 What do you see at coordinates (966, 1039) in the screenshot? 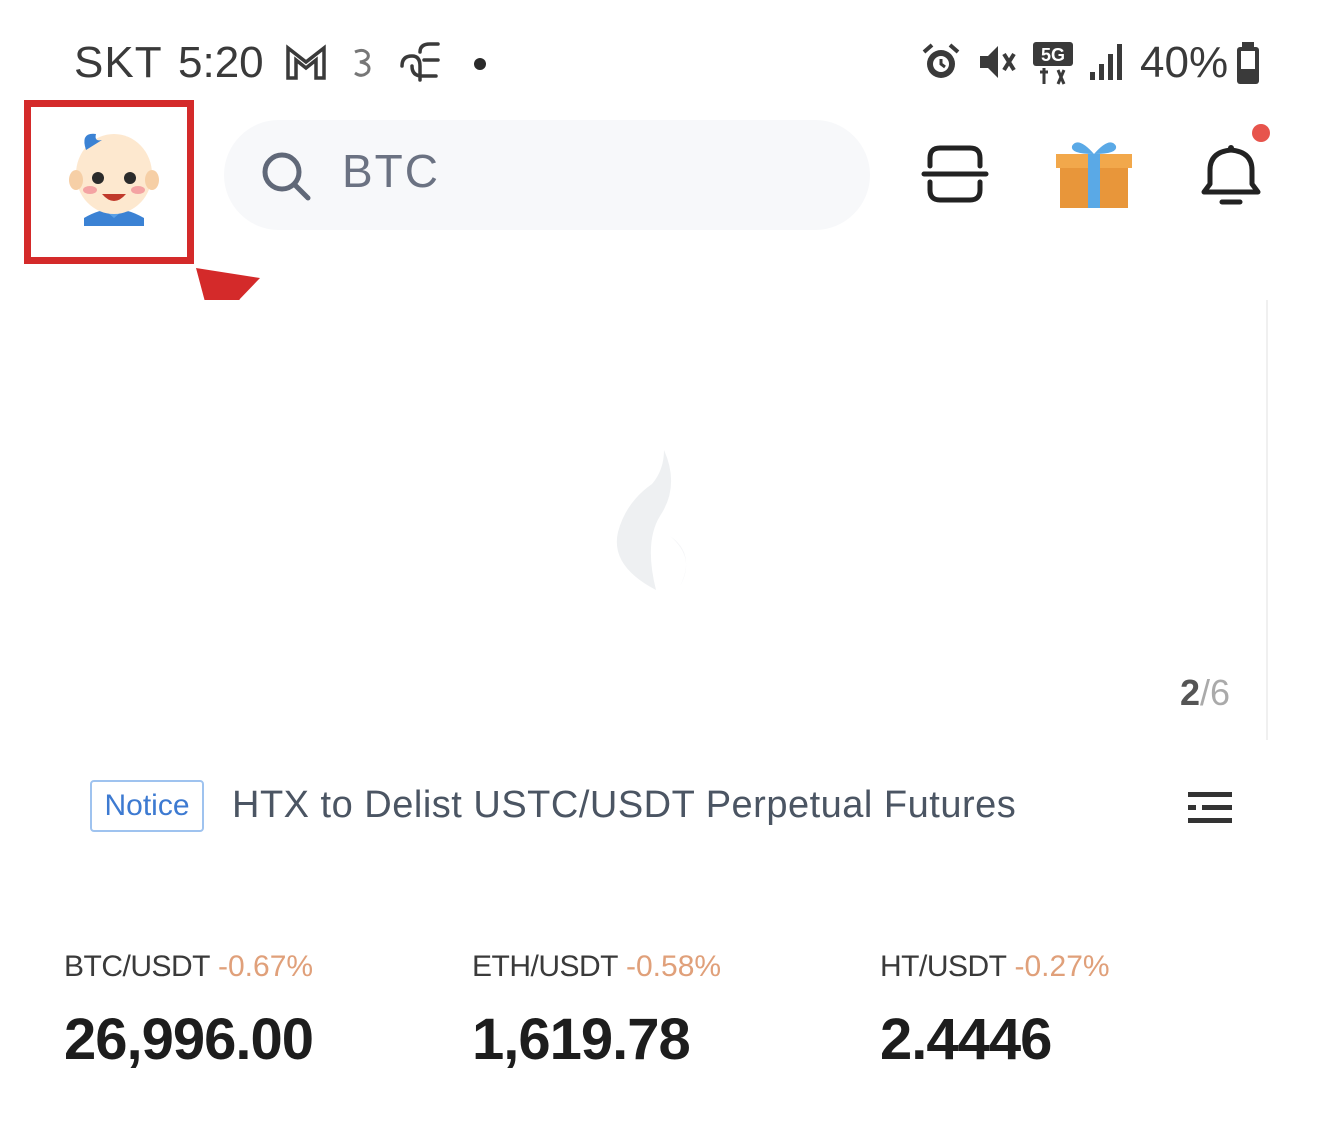
I see `ticker-price: 2.4446` at bounding box center [966, 1039].